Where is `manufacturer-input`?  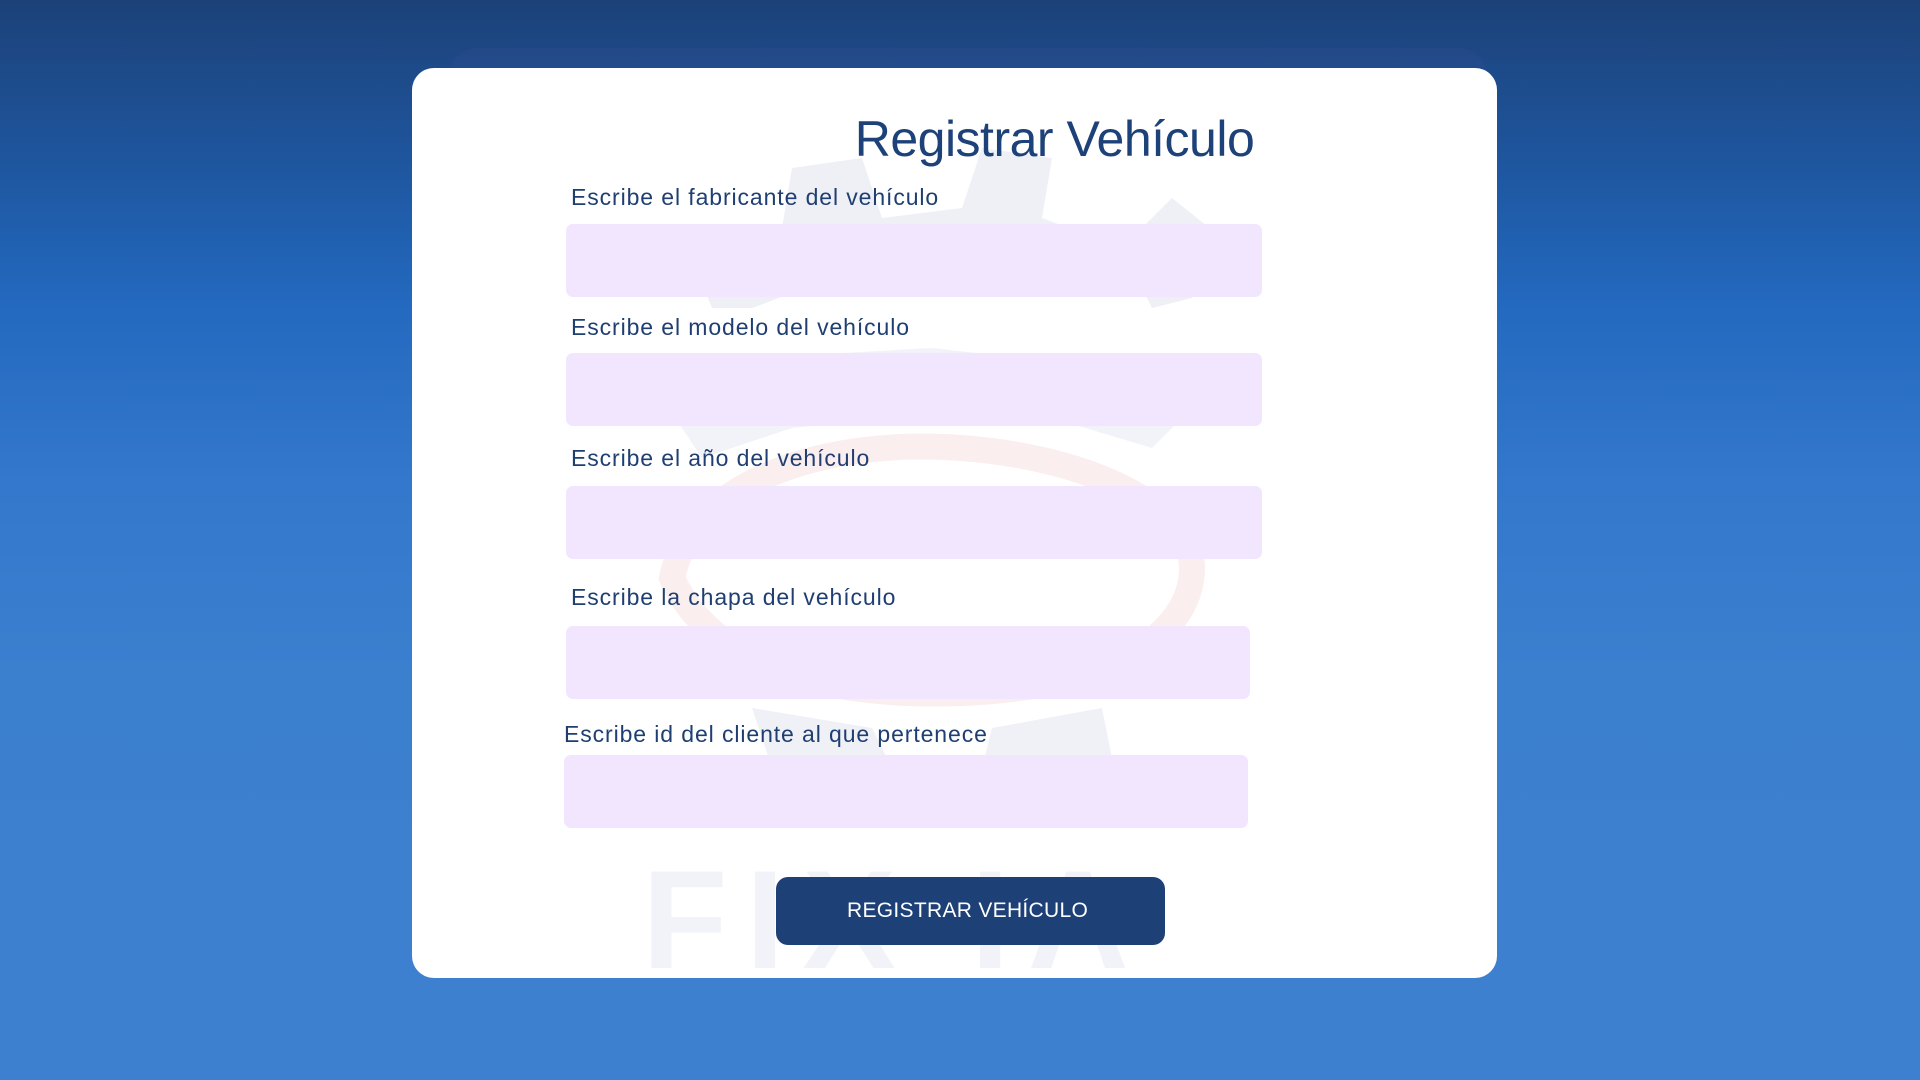 manufacturer-input is located at coordinates (914, 260).